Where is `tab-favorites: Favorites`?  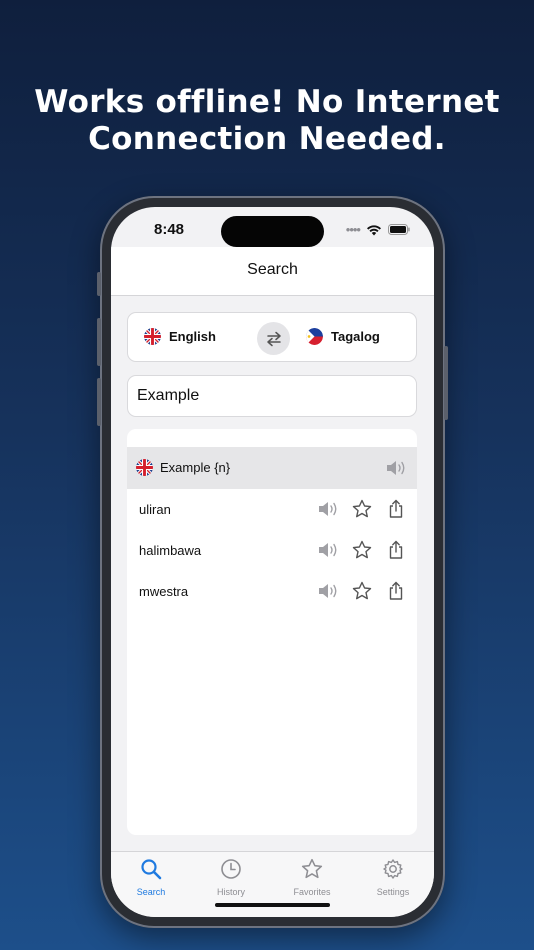
tab-favorites: Favorites is located at coordinates (312, 877).